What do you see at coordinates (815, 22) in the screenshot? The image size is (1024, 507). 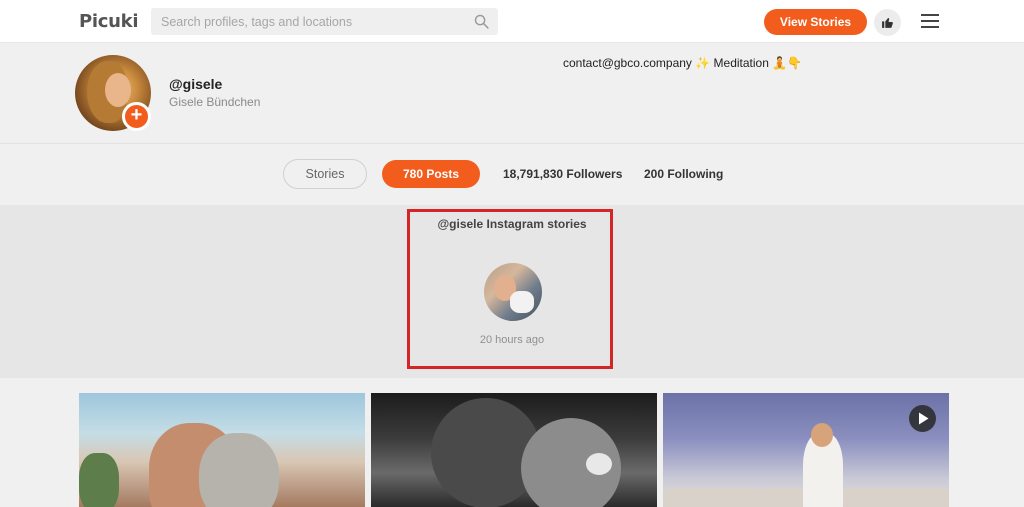 I see `view-stories-button: View Stories` at bounding box center [815, 22].